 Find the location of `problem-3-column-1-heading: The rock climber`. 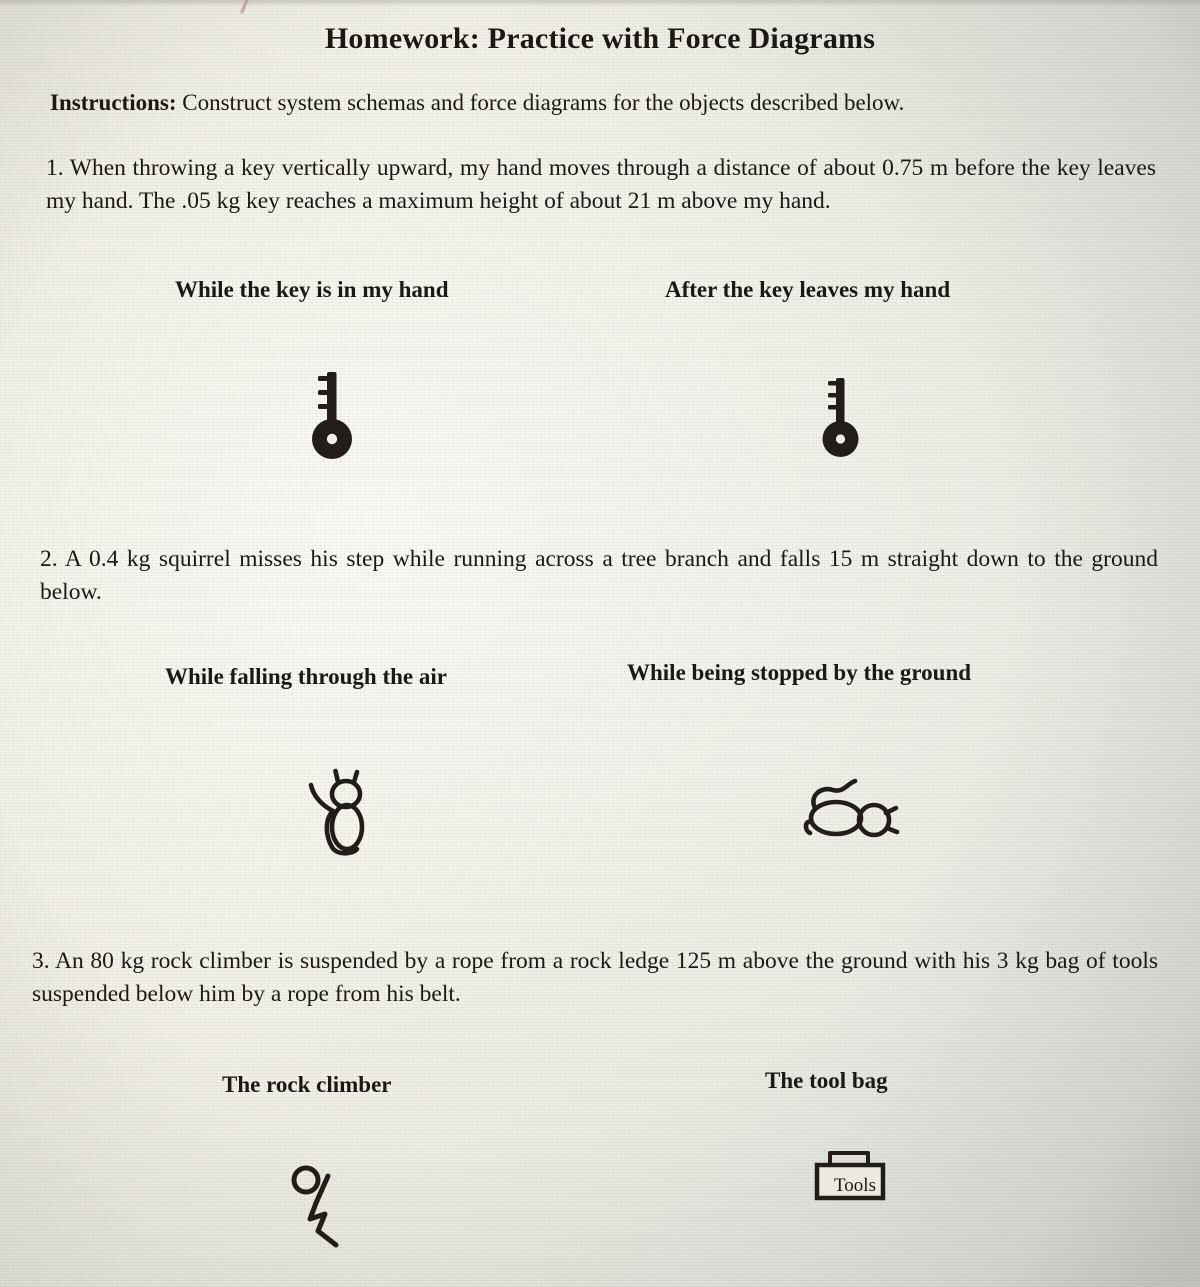

problem-3-column-1-heading: The rock climber is located at coordinates (307, 1084).